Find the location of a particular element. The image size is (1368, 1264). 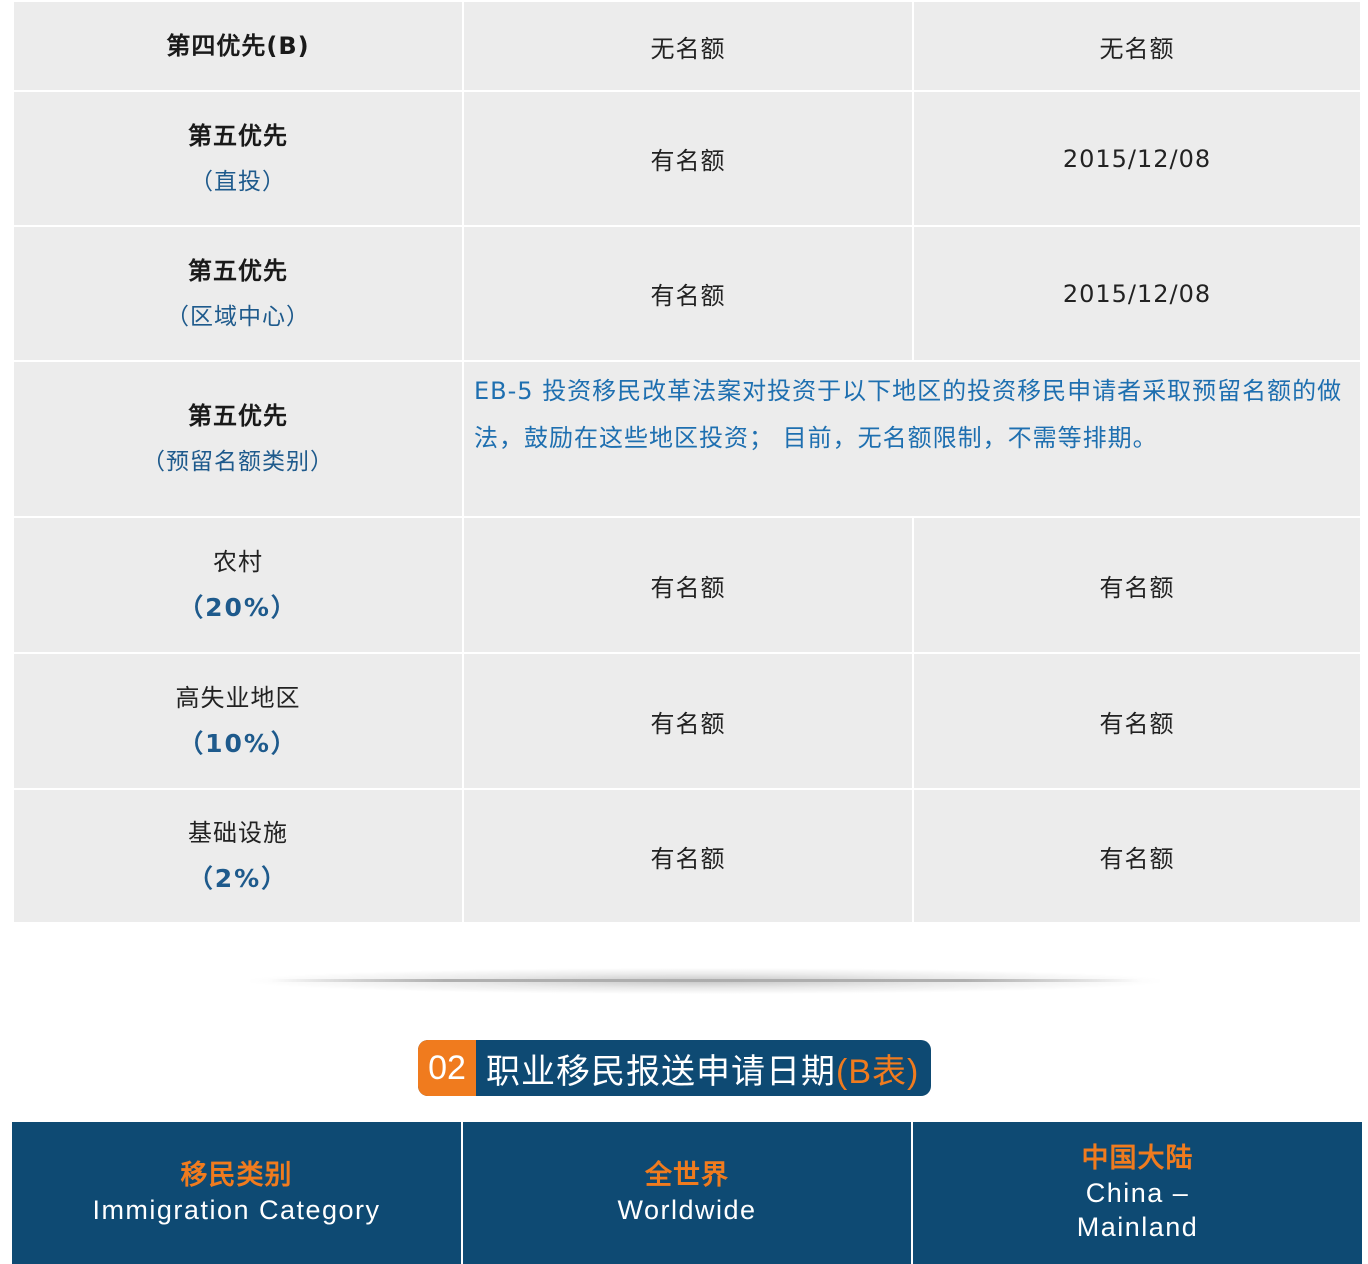

section-title: 职业移民报送申请日期 (B表) is located at coordinates (703, 1068).